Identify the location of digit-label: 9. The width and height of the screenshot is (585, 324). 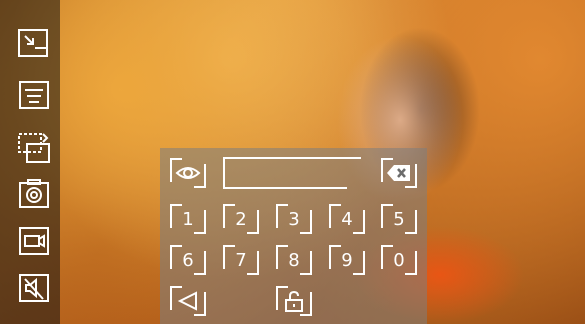
(347, 260).